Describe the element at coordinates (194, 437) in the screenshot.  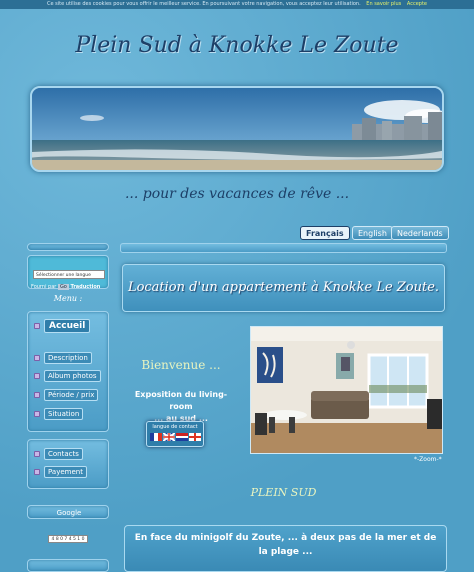
I see `england-flag-icon` at that location.